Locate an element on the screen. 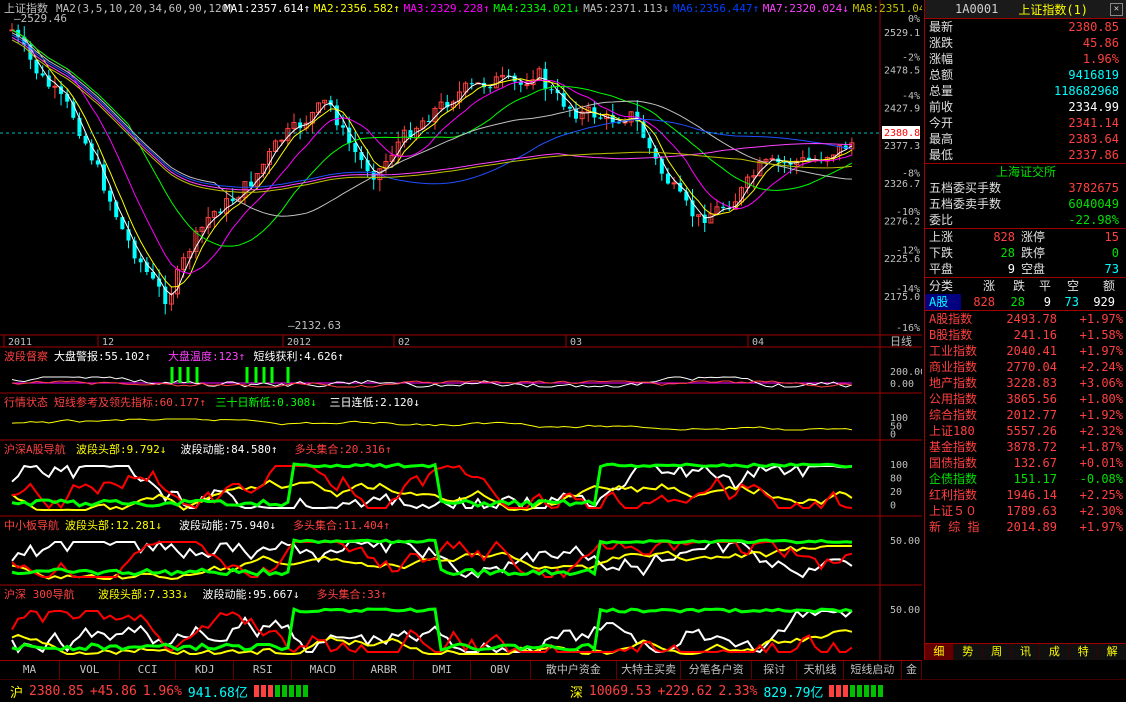  index-row: 公用指数 3865.56 +1.80% is located at coordinates (1025, 399).